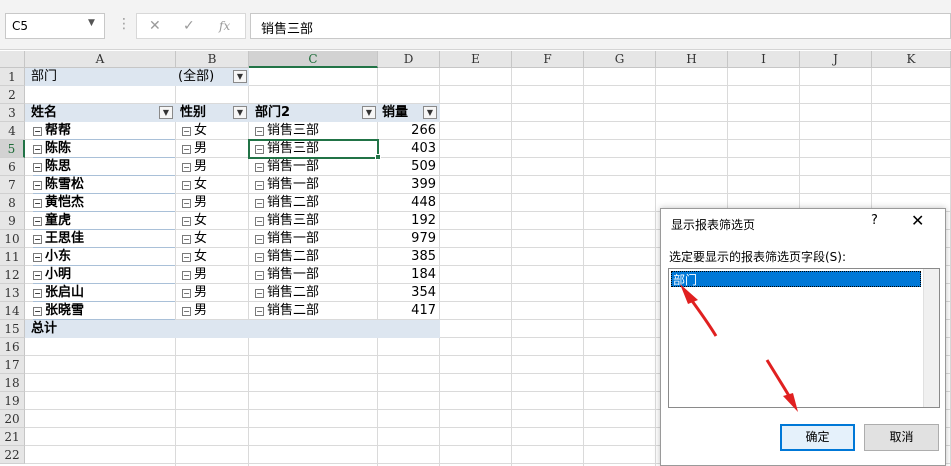 The image size is (951, 466). I want to click on name-cell: − 王思佳, so click(103, 239).